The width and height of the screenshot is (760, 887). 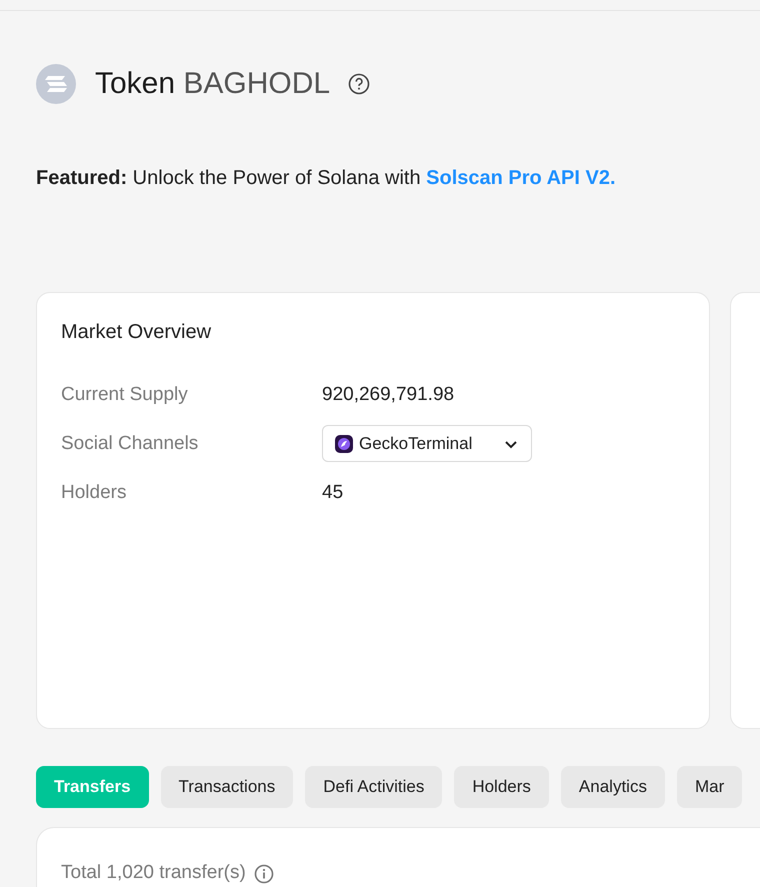 What do you see at coordinates (153, 873) in the screenshot?
I see `total-count: Total 1,020 transfer(s)` at bounding box center [153, 873].